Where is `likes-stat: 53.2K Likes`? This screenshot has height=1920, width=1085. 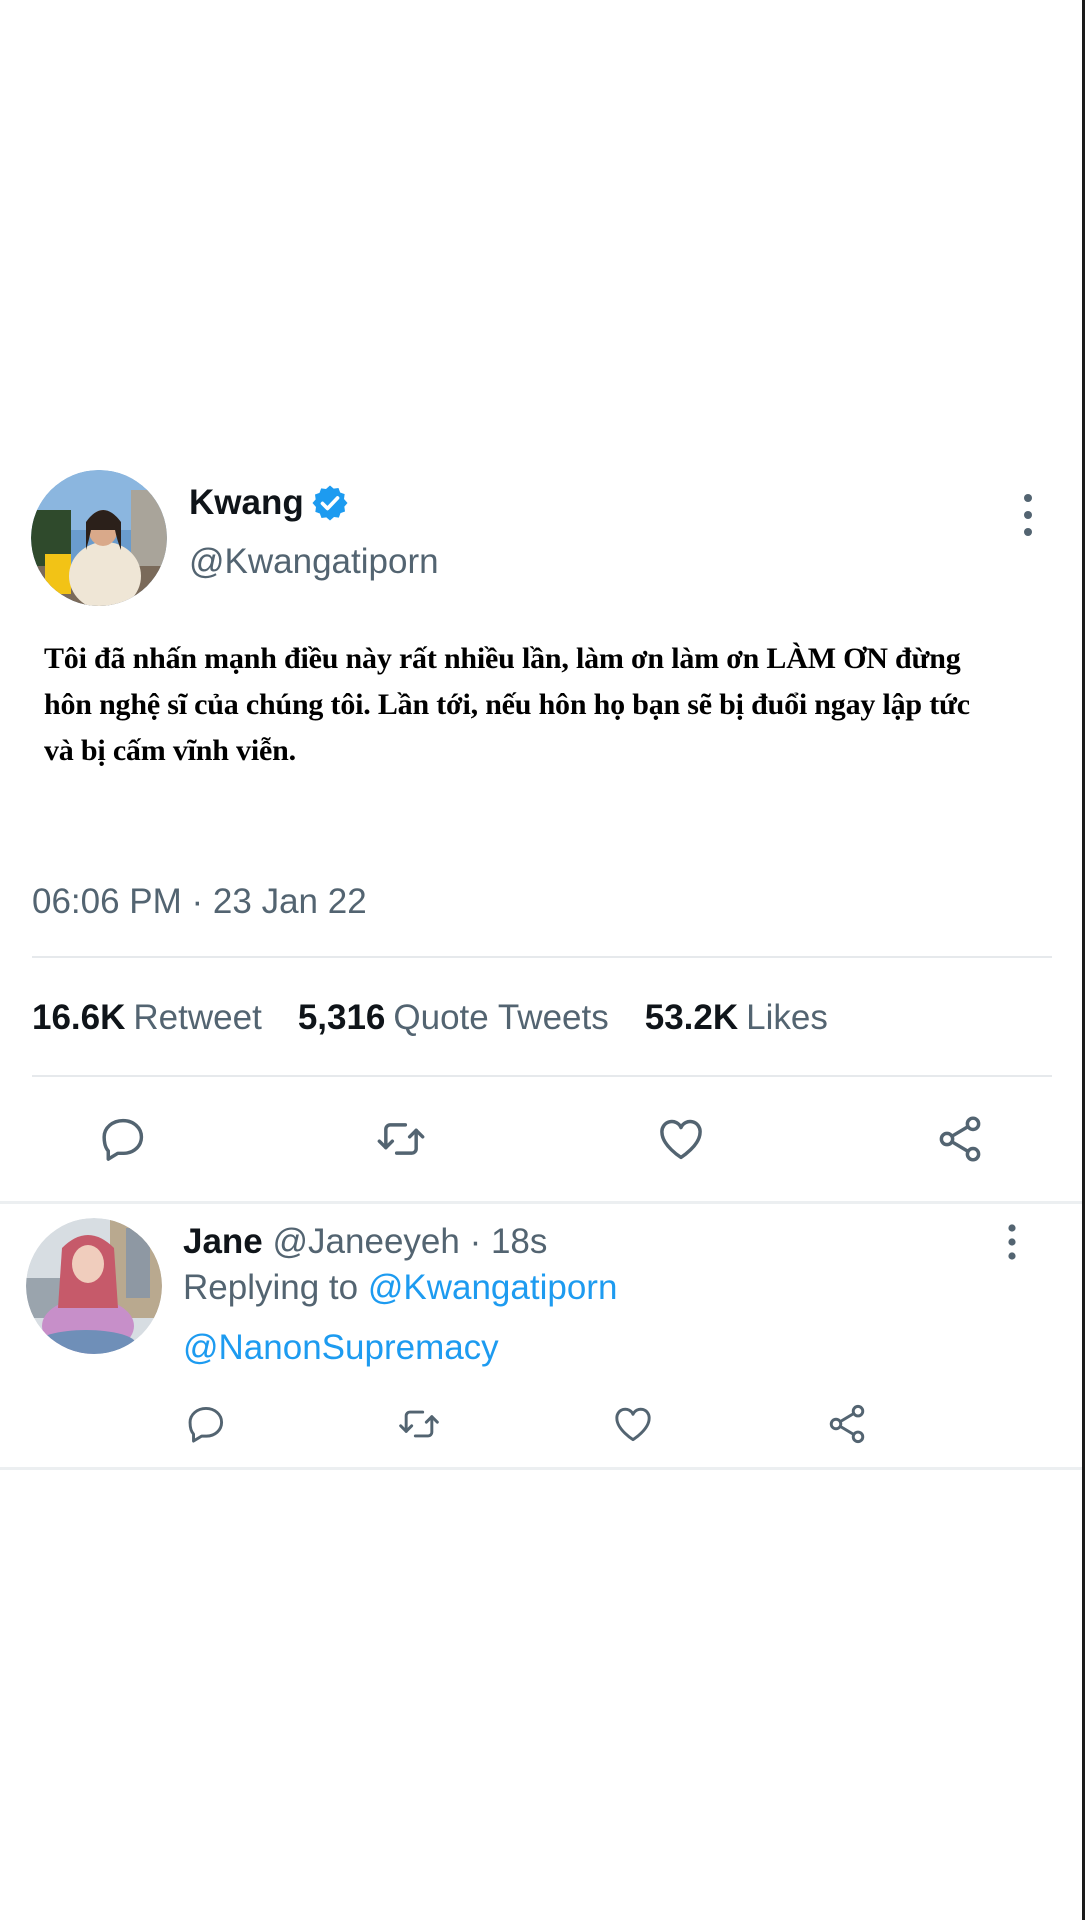 likes-stat: 53.2K Likes is located at coordinates (736, 1018).